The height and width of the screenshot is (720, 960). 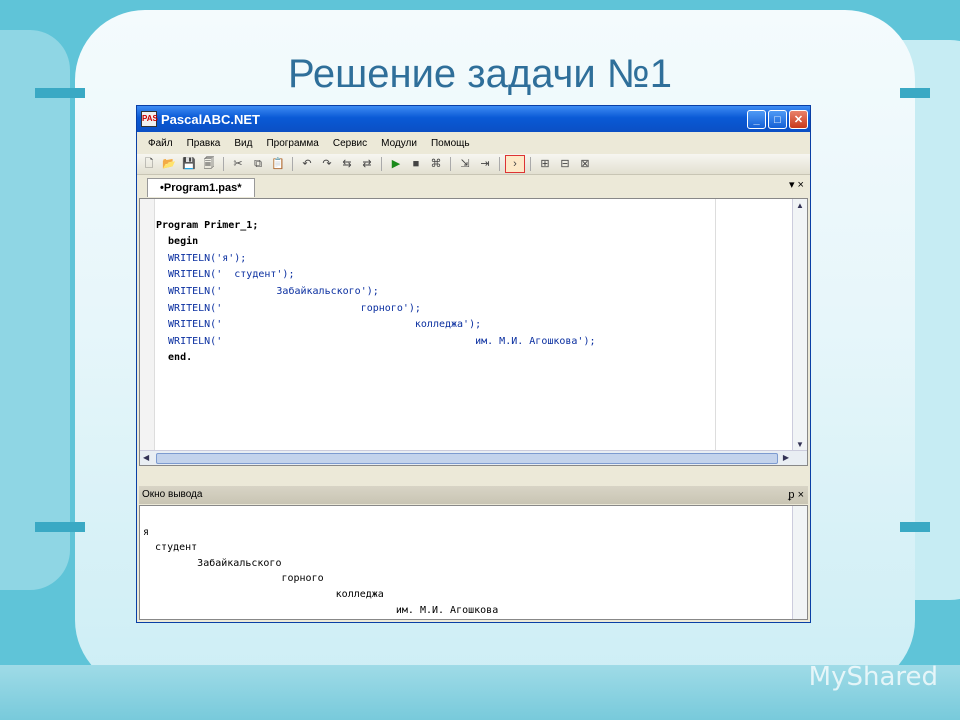 I want to click on code-line: begin, so click(x=177, y=242).